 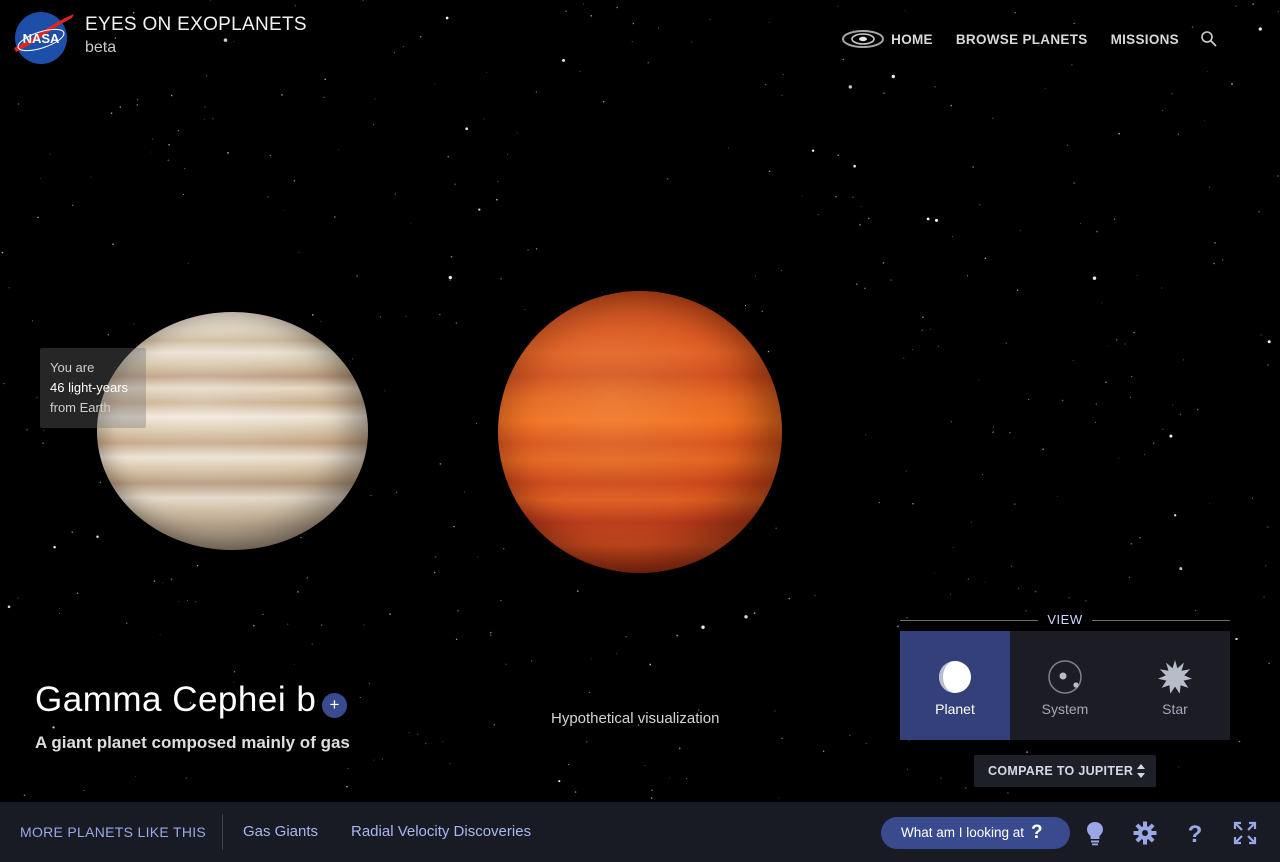 I want to click on view-planet-button: Planet, so click(x=955, y=685).